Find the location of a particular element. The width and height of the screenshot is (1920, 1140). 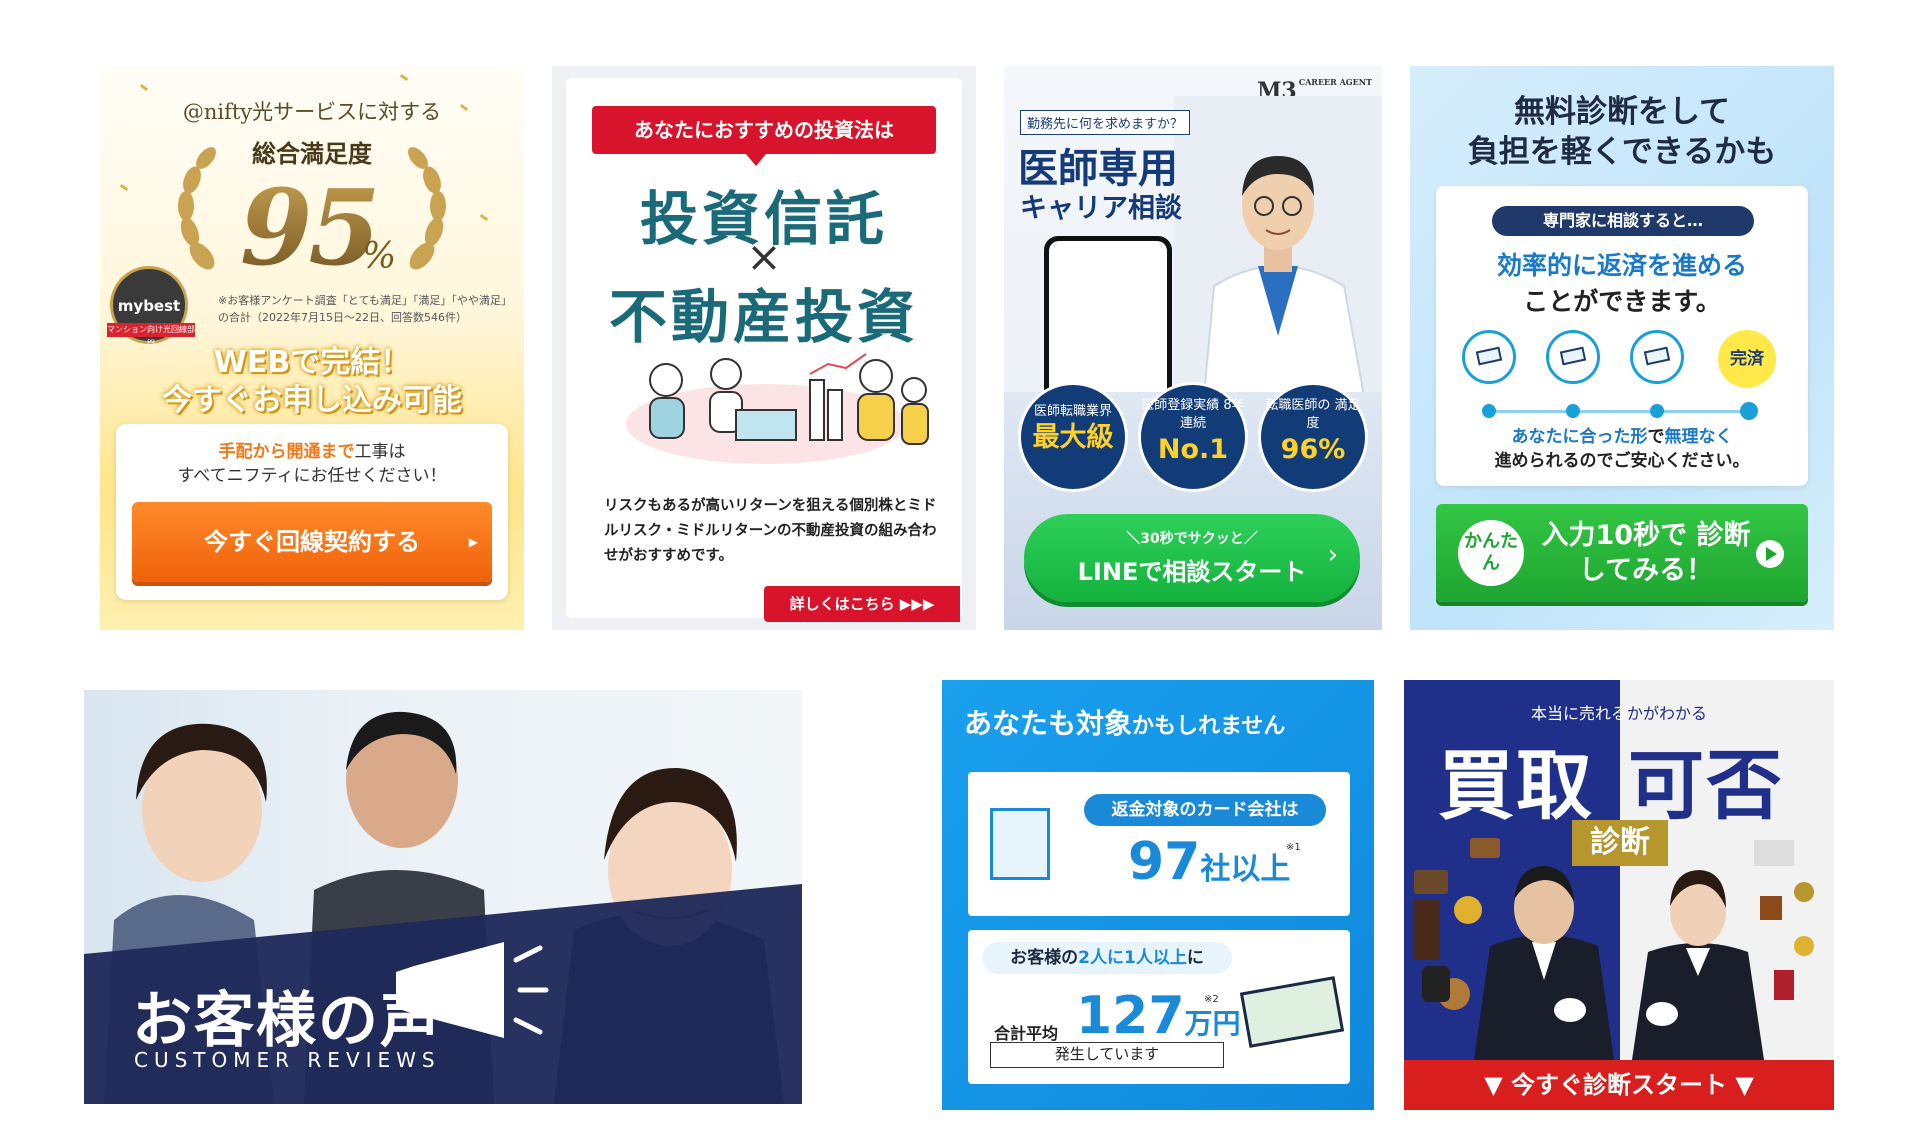

buyback-diagnosis-banner: 本当に売れるかがわかる 買取 可否 診断 ▼ 今すぐ診断スタート ▼ is located at coordinates (1619, 895).